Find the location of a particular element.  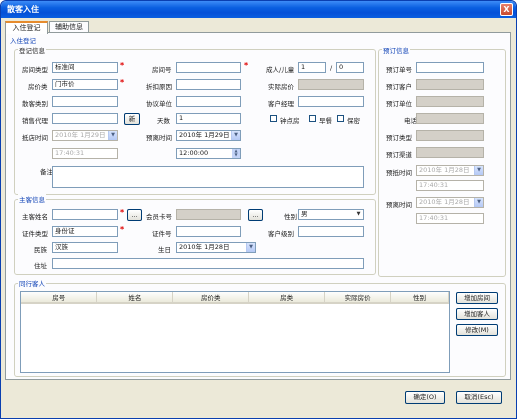

edit-button: 修改(M) is located at coordinates (477, 330).